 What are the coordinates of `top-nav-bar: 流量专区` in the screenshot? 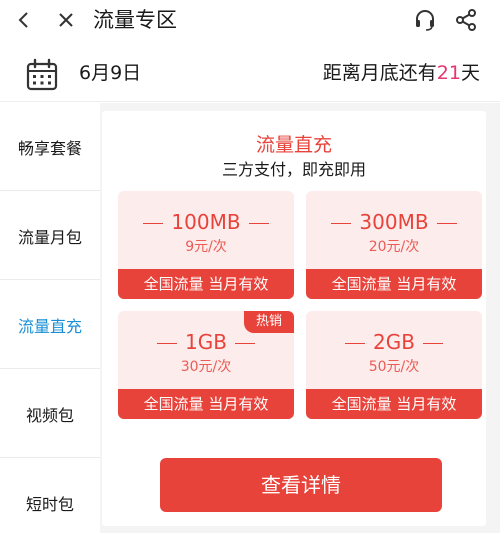 It's located at (250, 20).